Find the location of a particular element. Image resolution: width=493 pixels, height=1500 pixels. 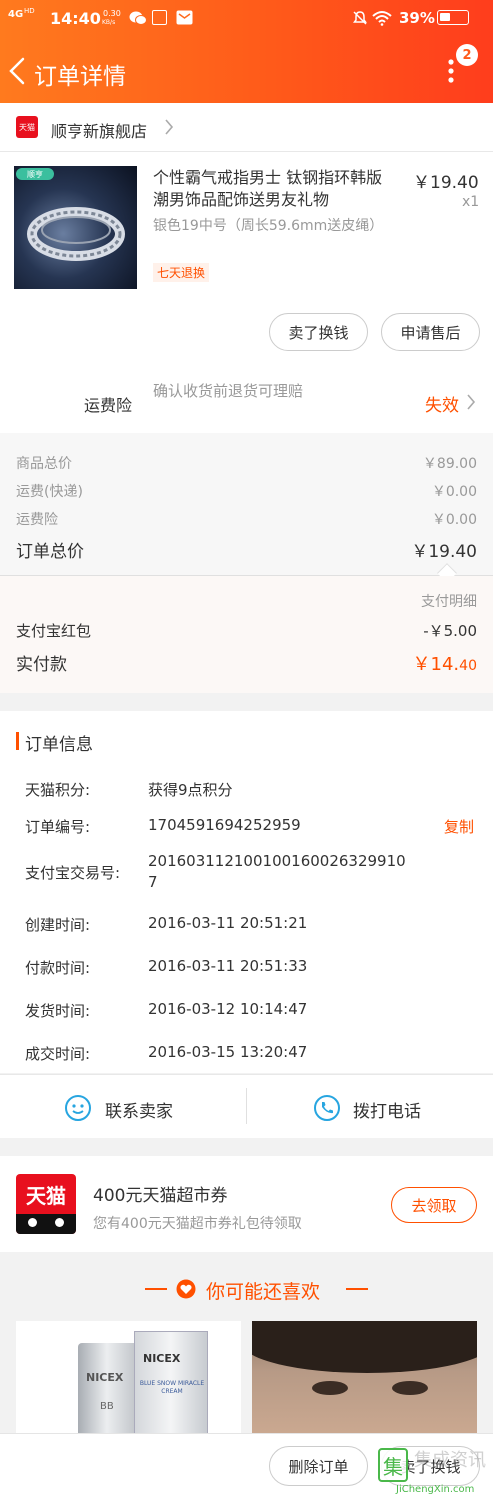

info-label-alipay-no: 支付宝交易号: is located at coordinates (73, 873).